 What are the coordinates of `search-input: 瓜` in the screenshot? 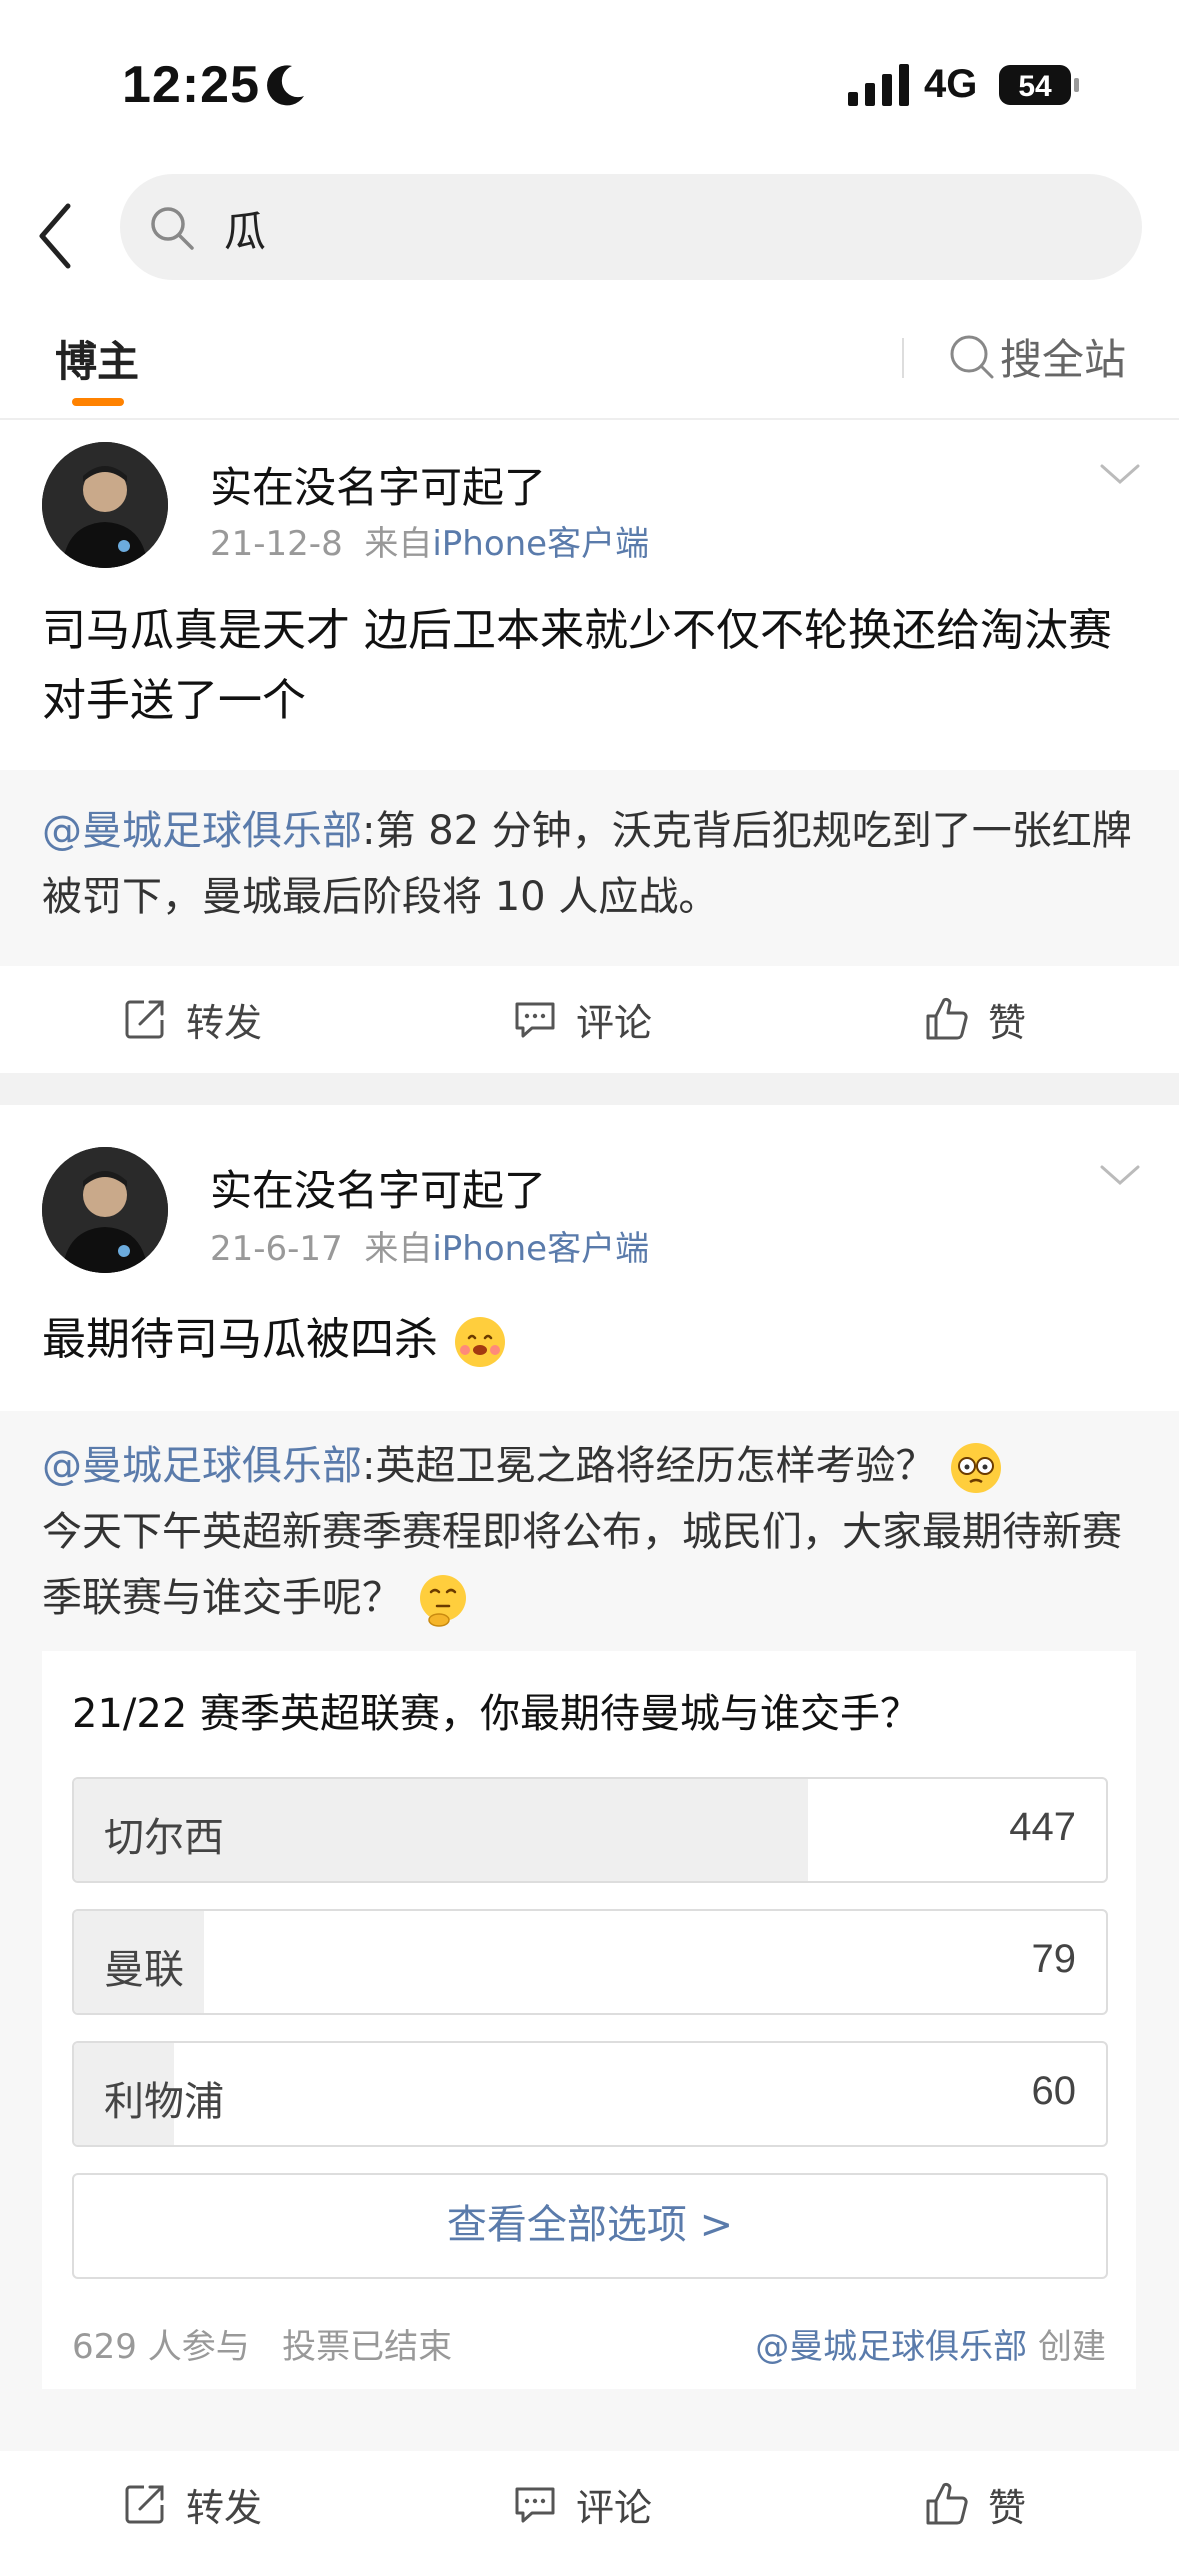 It's located at (631, 227).